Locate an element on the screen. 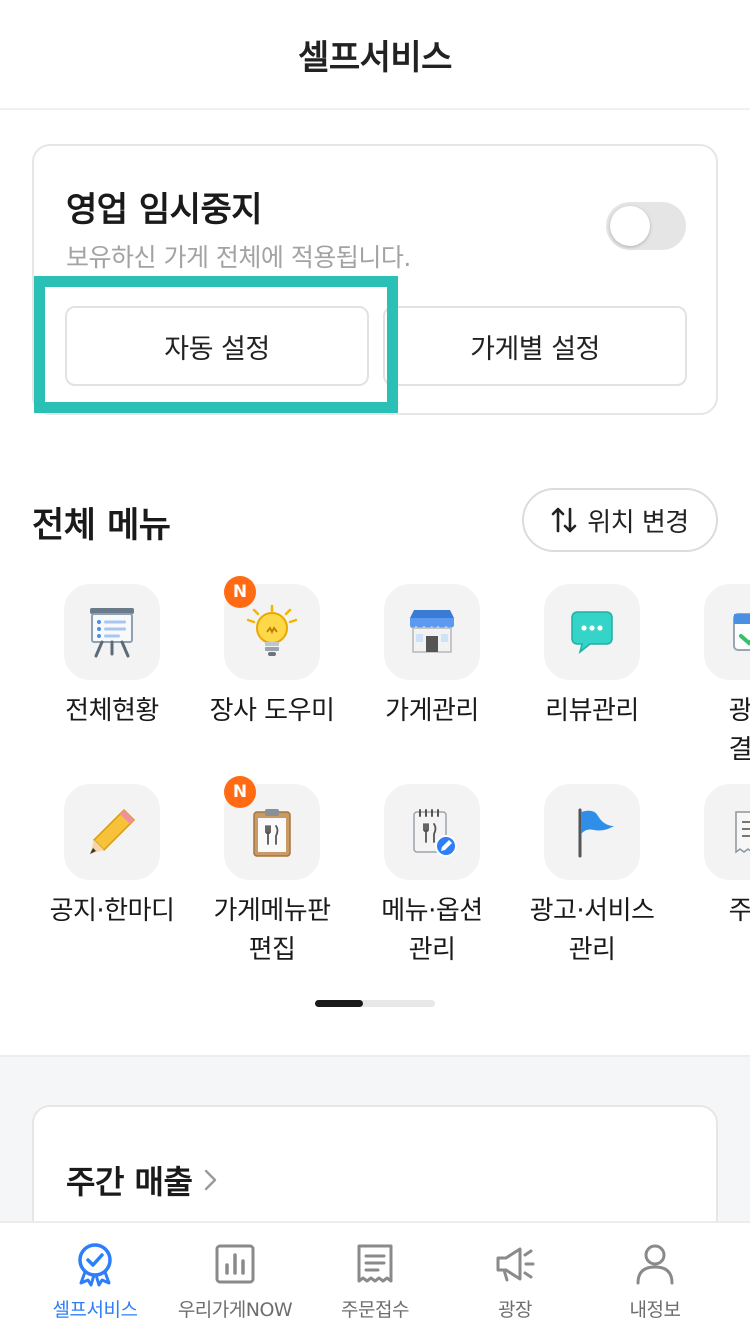 The width and height of the screenshot is (750, 1334). tab-order-receipt: 주문접수 is located at coordinates (375, 1278).